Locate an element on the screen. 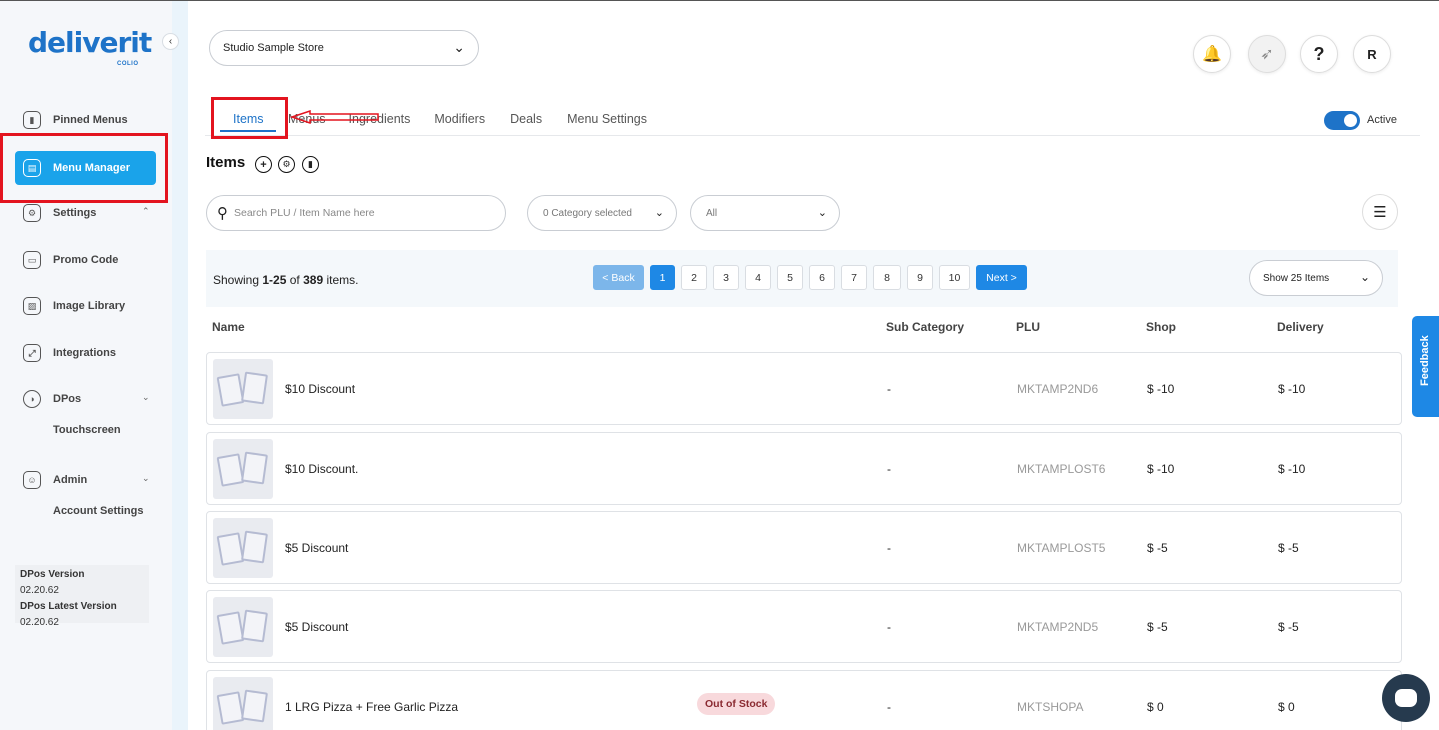 This screenshot has height=730, width=1439. version-value: 02.20.62 is located at coordinates (39, 590).